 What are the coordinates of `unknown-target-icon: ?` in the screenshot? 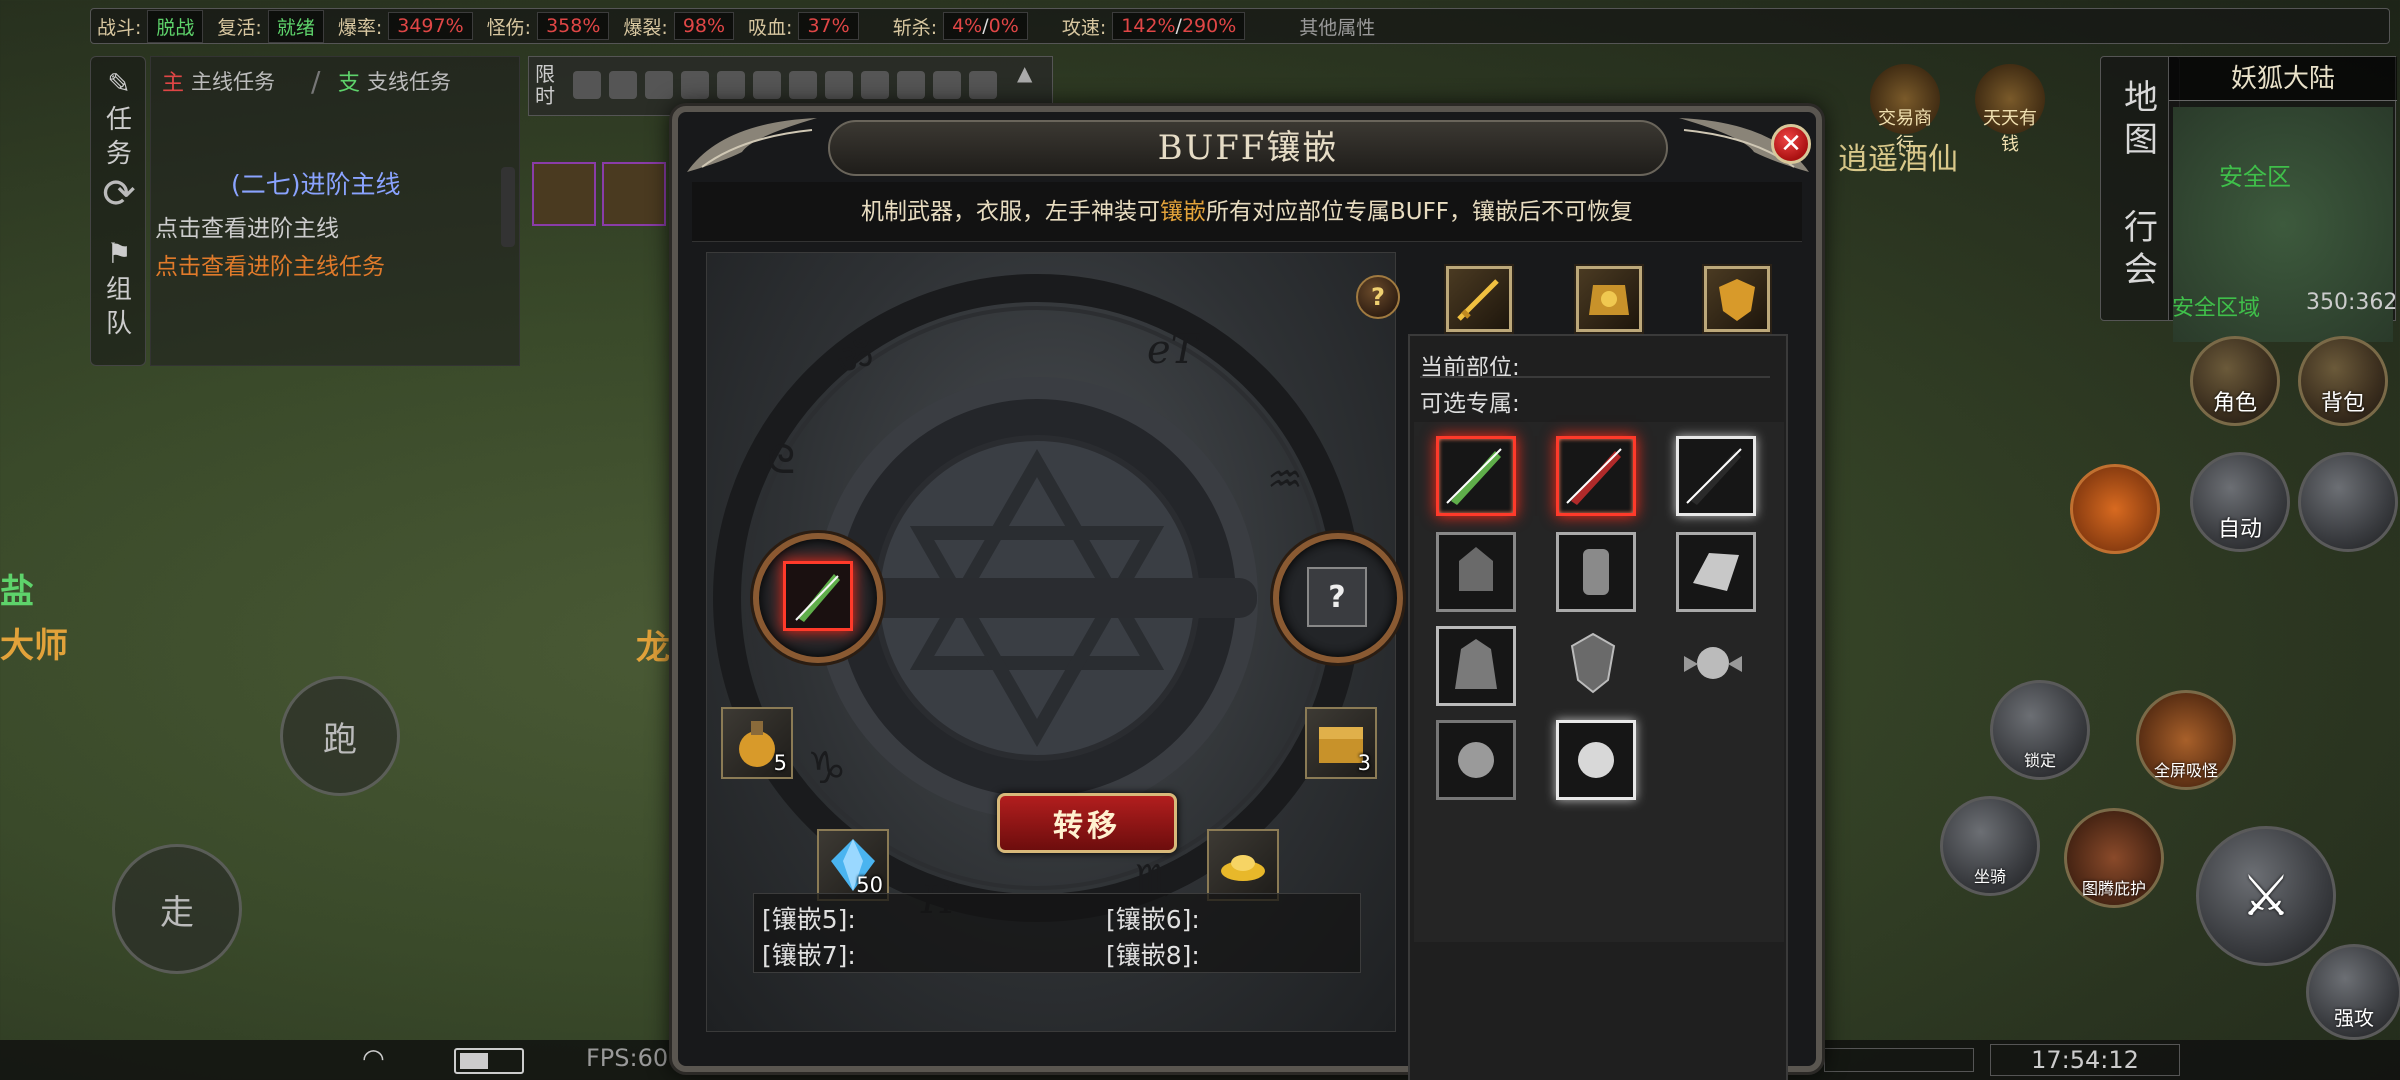 It's located at (1337, 597).